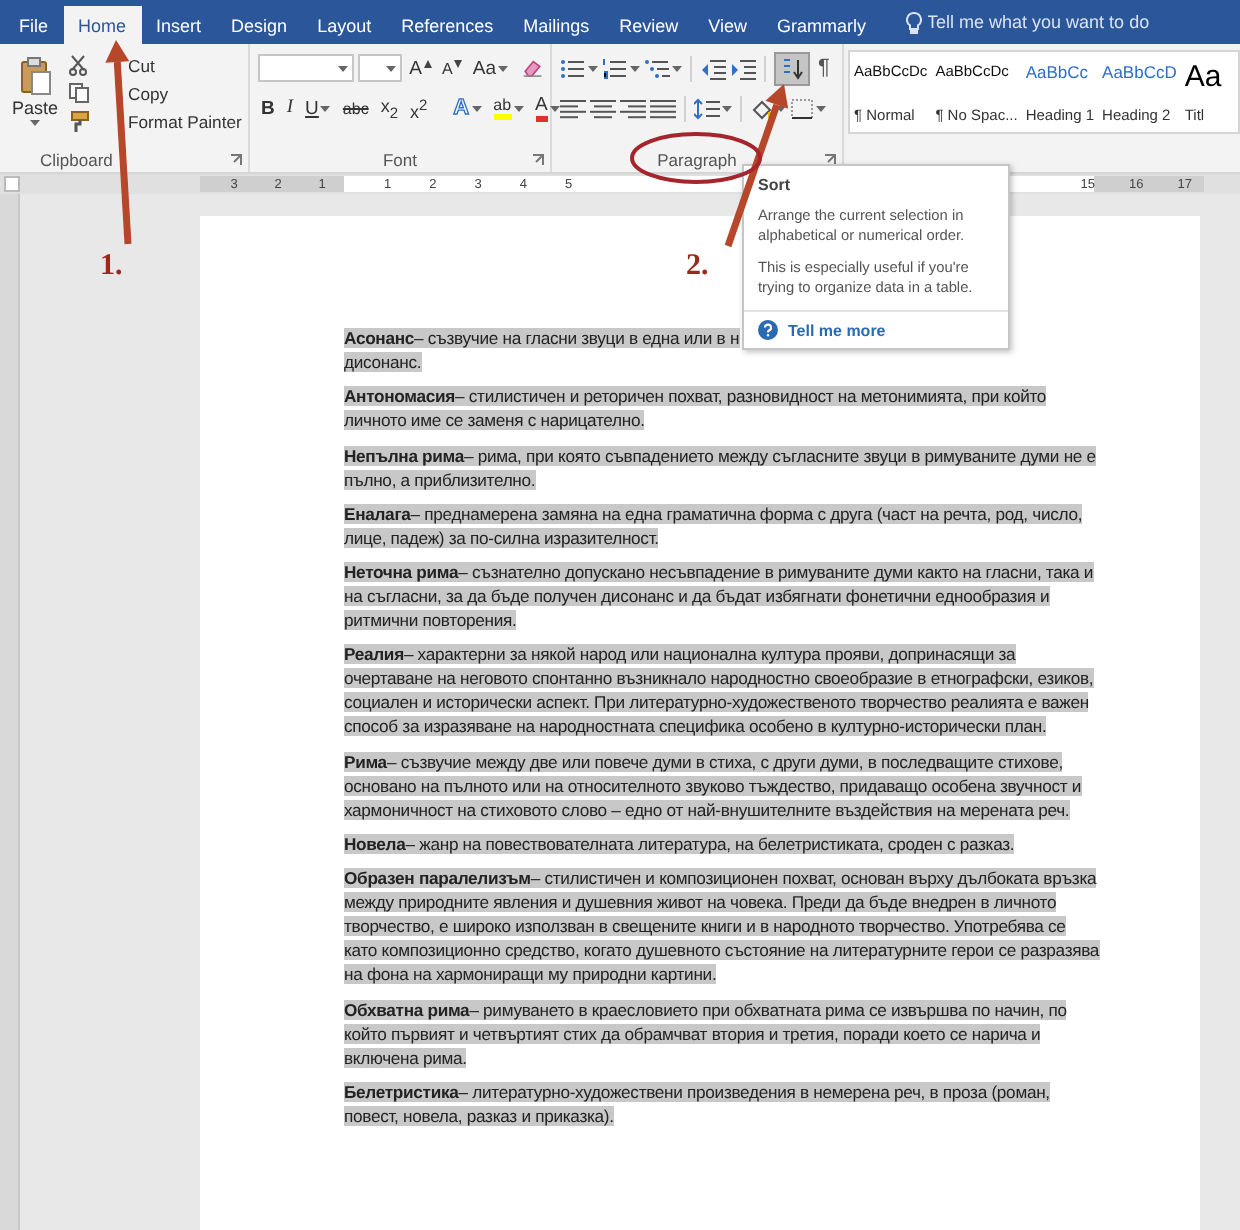 The image size is (1240, 1230). What do you see at coordinates (318, 108) in the screenshot?
I see `underline-button: U` at bounding box center [318, 108].